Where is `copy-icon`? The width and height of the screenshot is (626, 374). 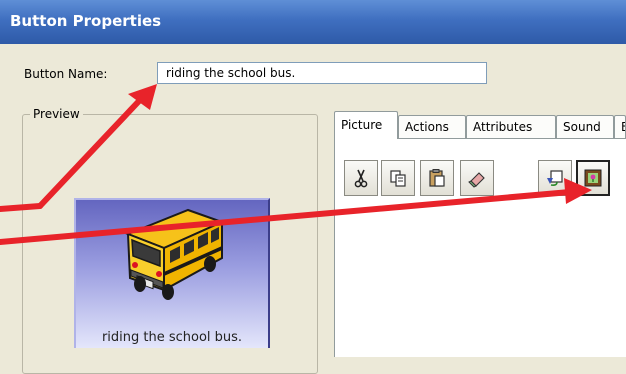
copy-icon is located at coordinates (398, 178).